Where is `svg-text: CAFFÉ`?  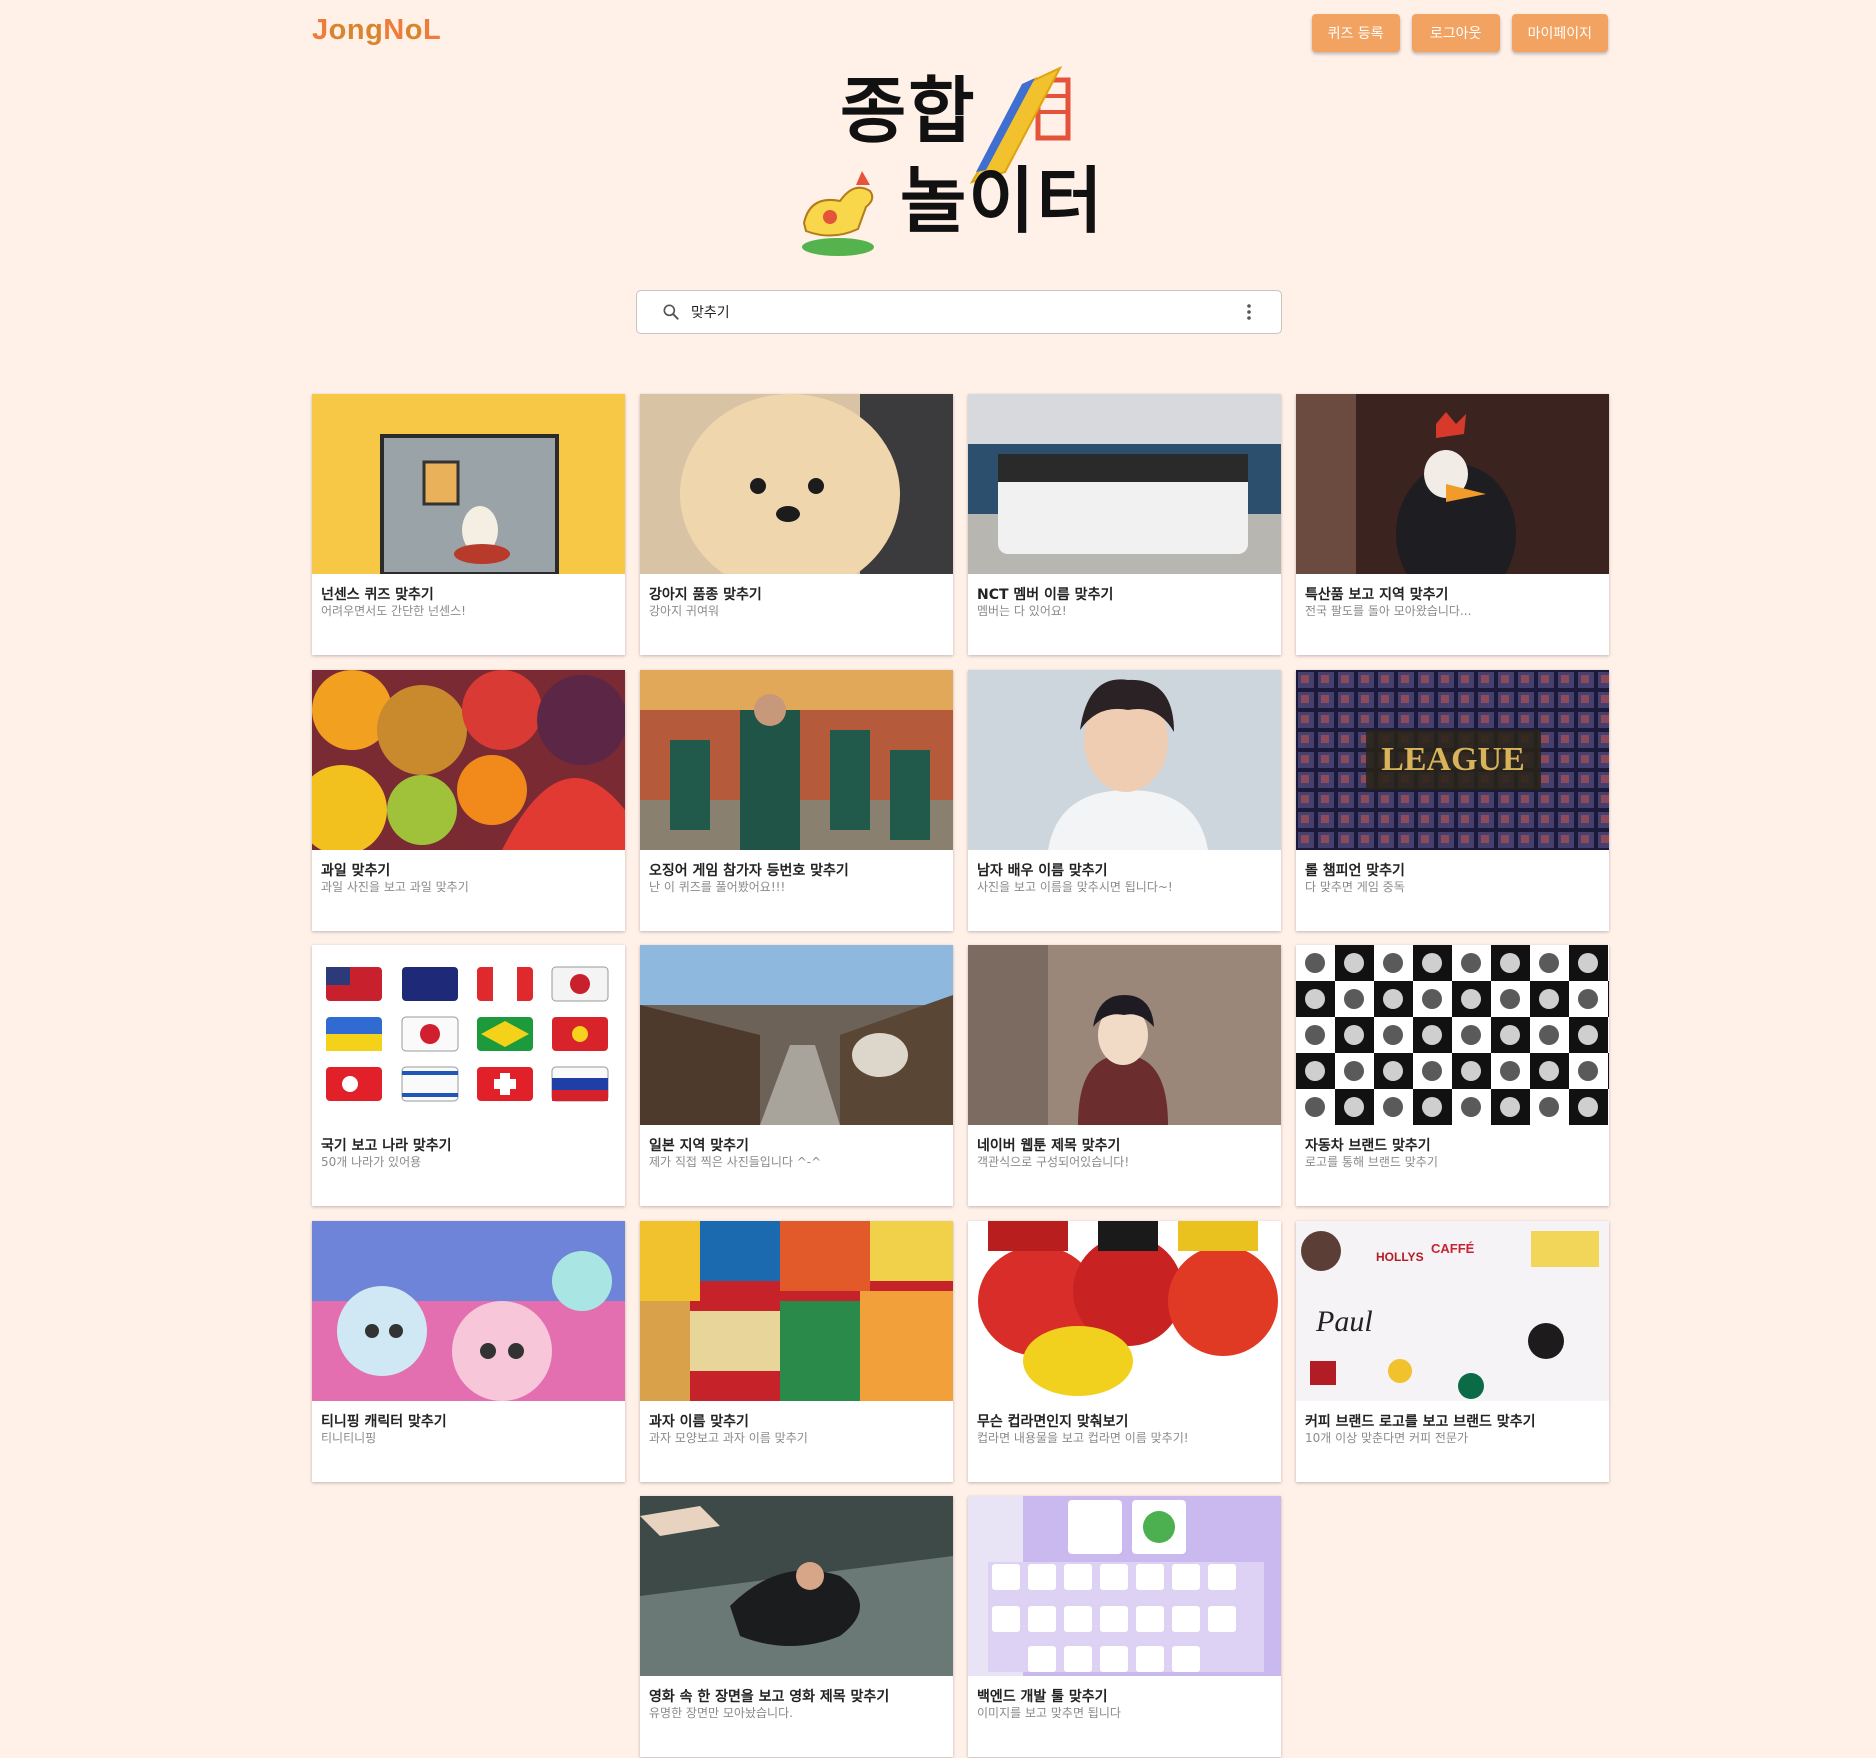 svg-text: CAFFÉ is located at coordinates (1453, 1248).